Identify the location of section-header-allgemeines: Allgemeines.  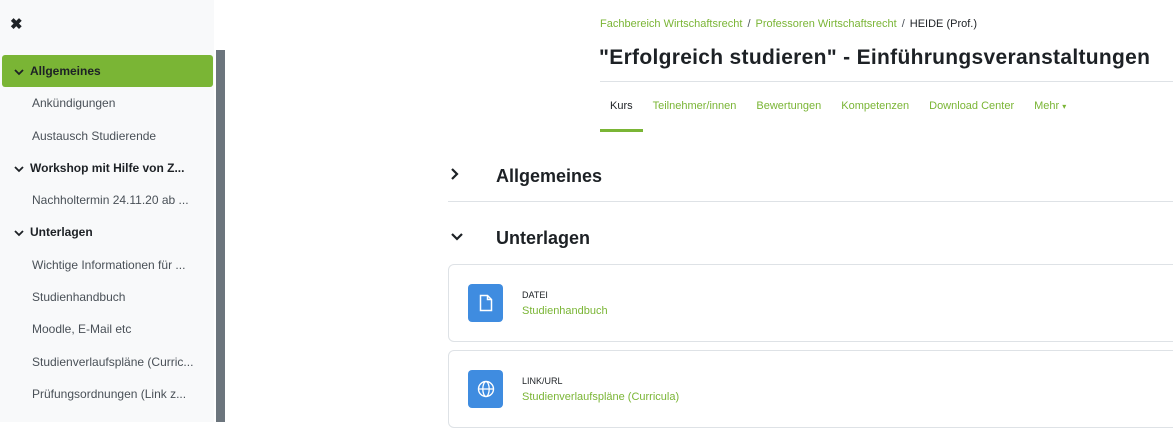
(526, 176).